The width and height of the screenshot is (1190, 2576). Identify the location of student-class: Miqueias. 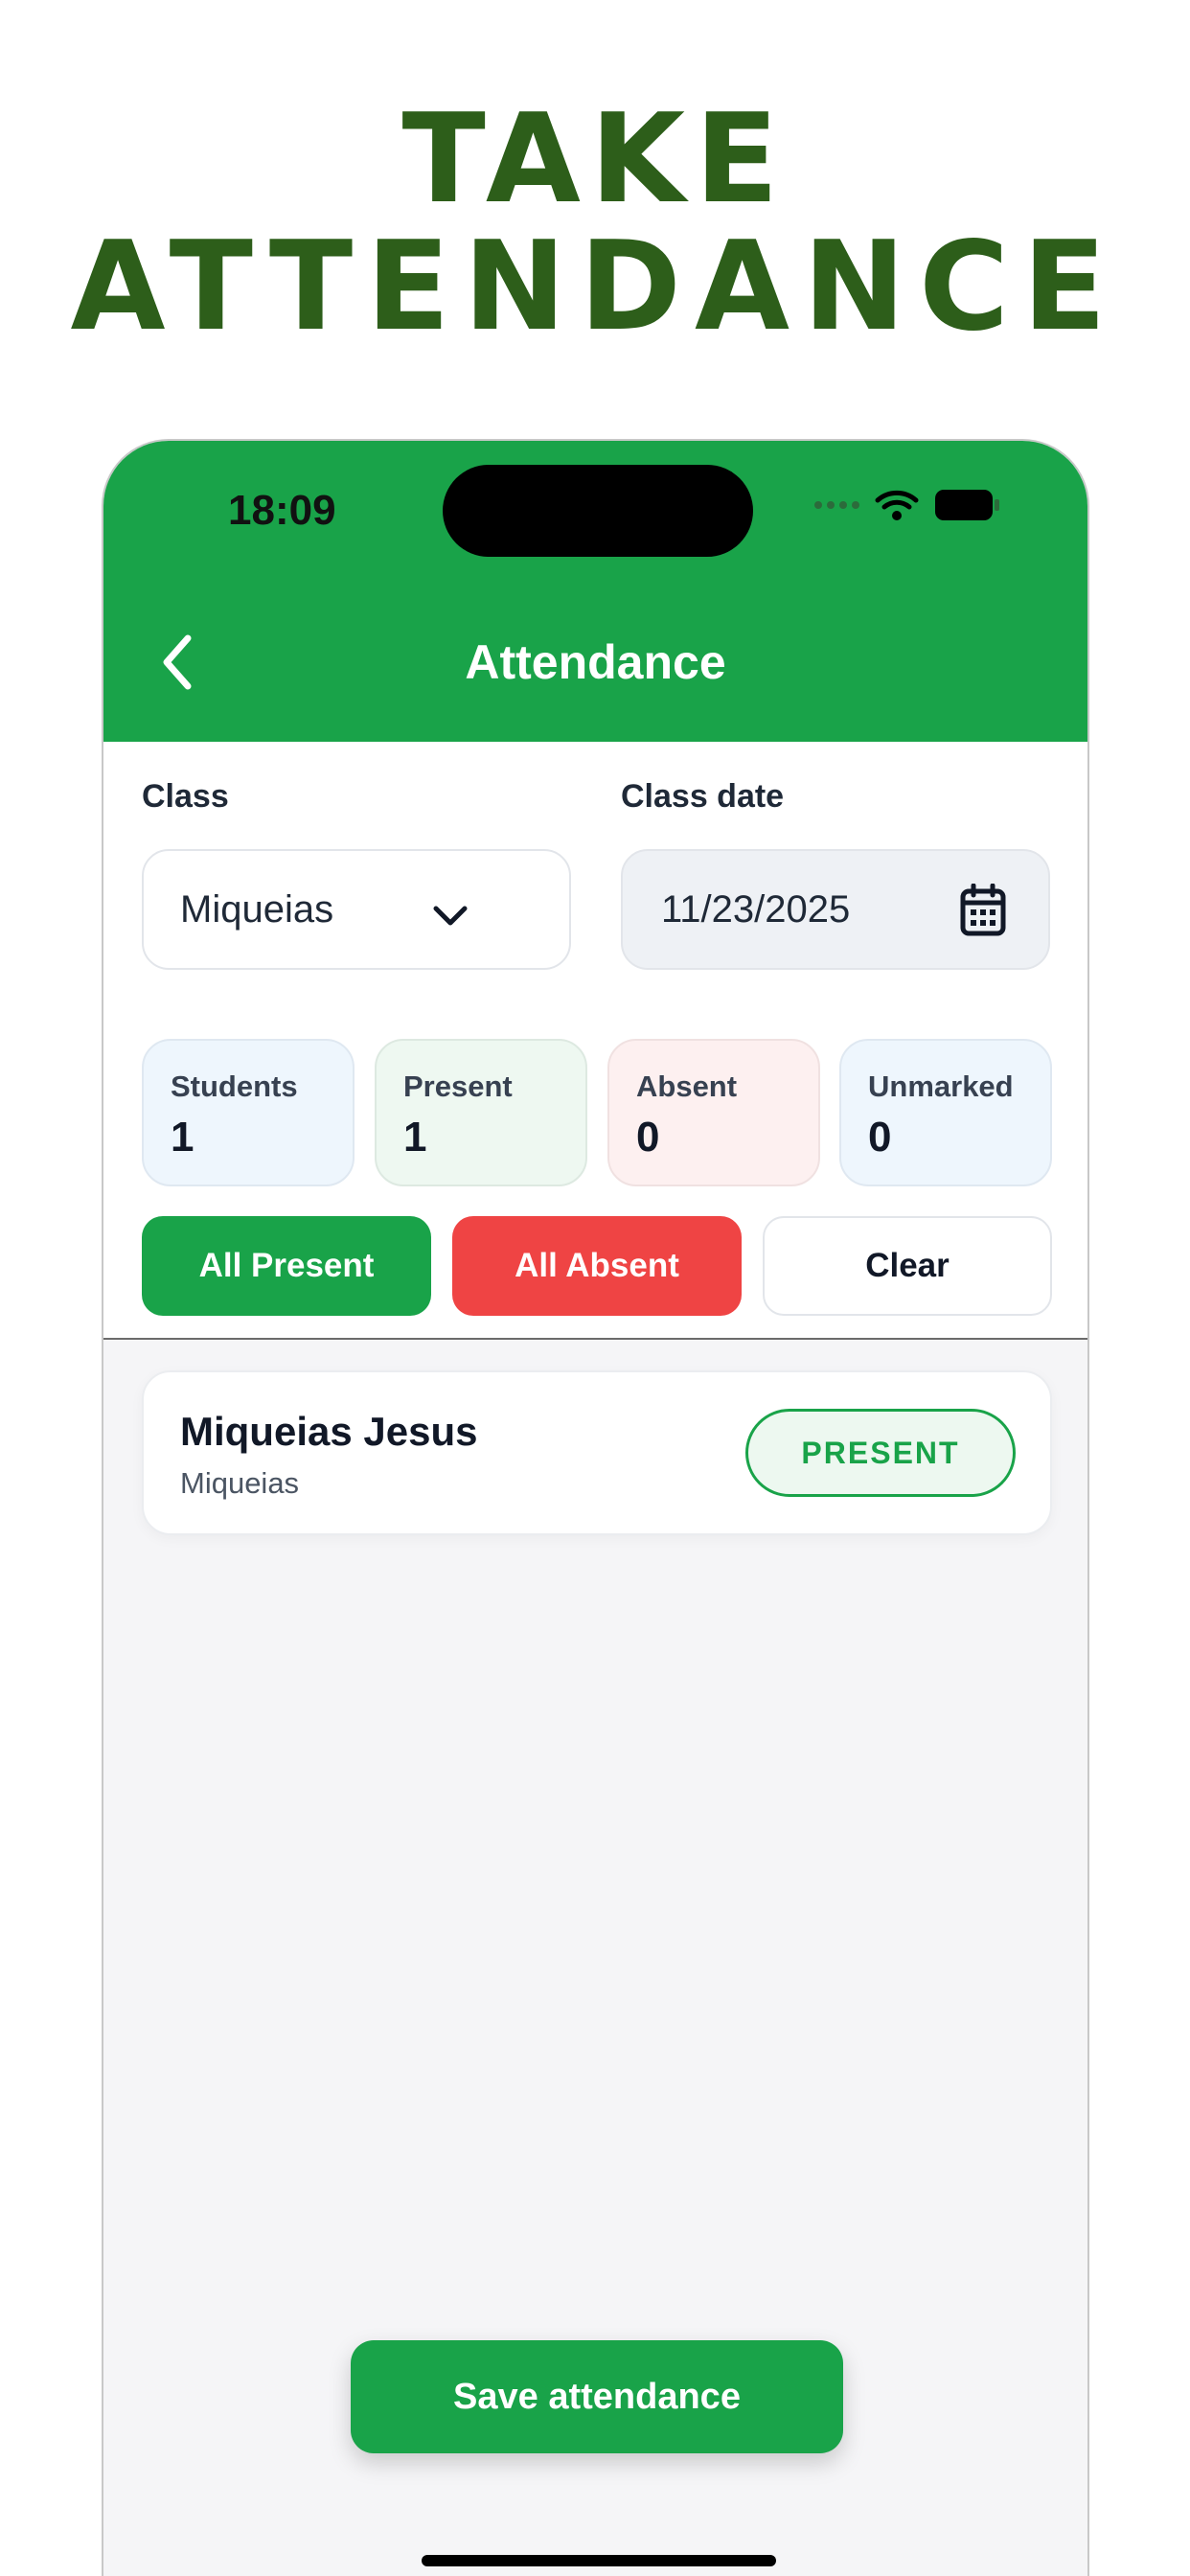
(240, 1483).